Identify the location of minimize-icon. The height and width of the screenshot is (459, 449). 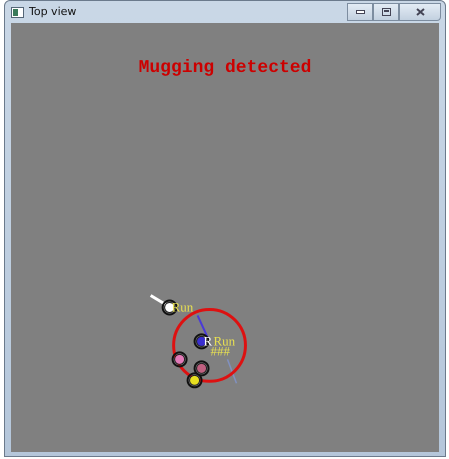
(360, 12).